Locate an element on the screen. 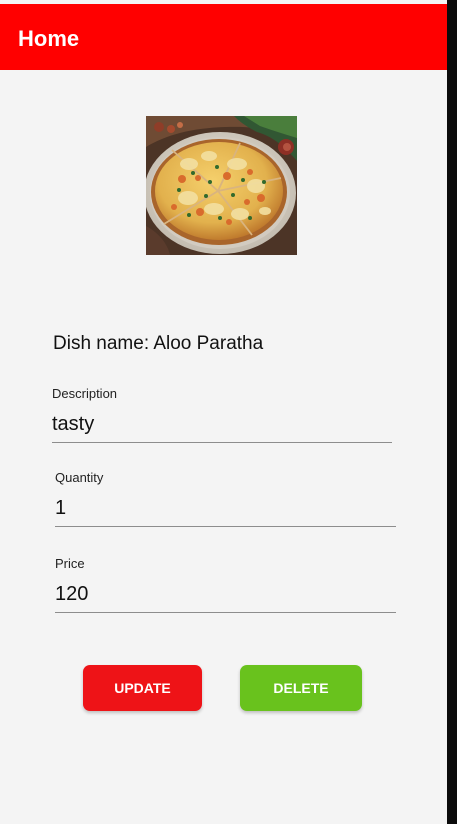  app-bar: Home is located at coordinates (223, 37).